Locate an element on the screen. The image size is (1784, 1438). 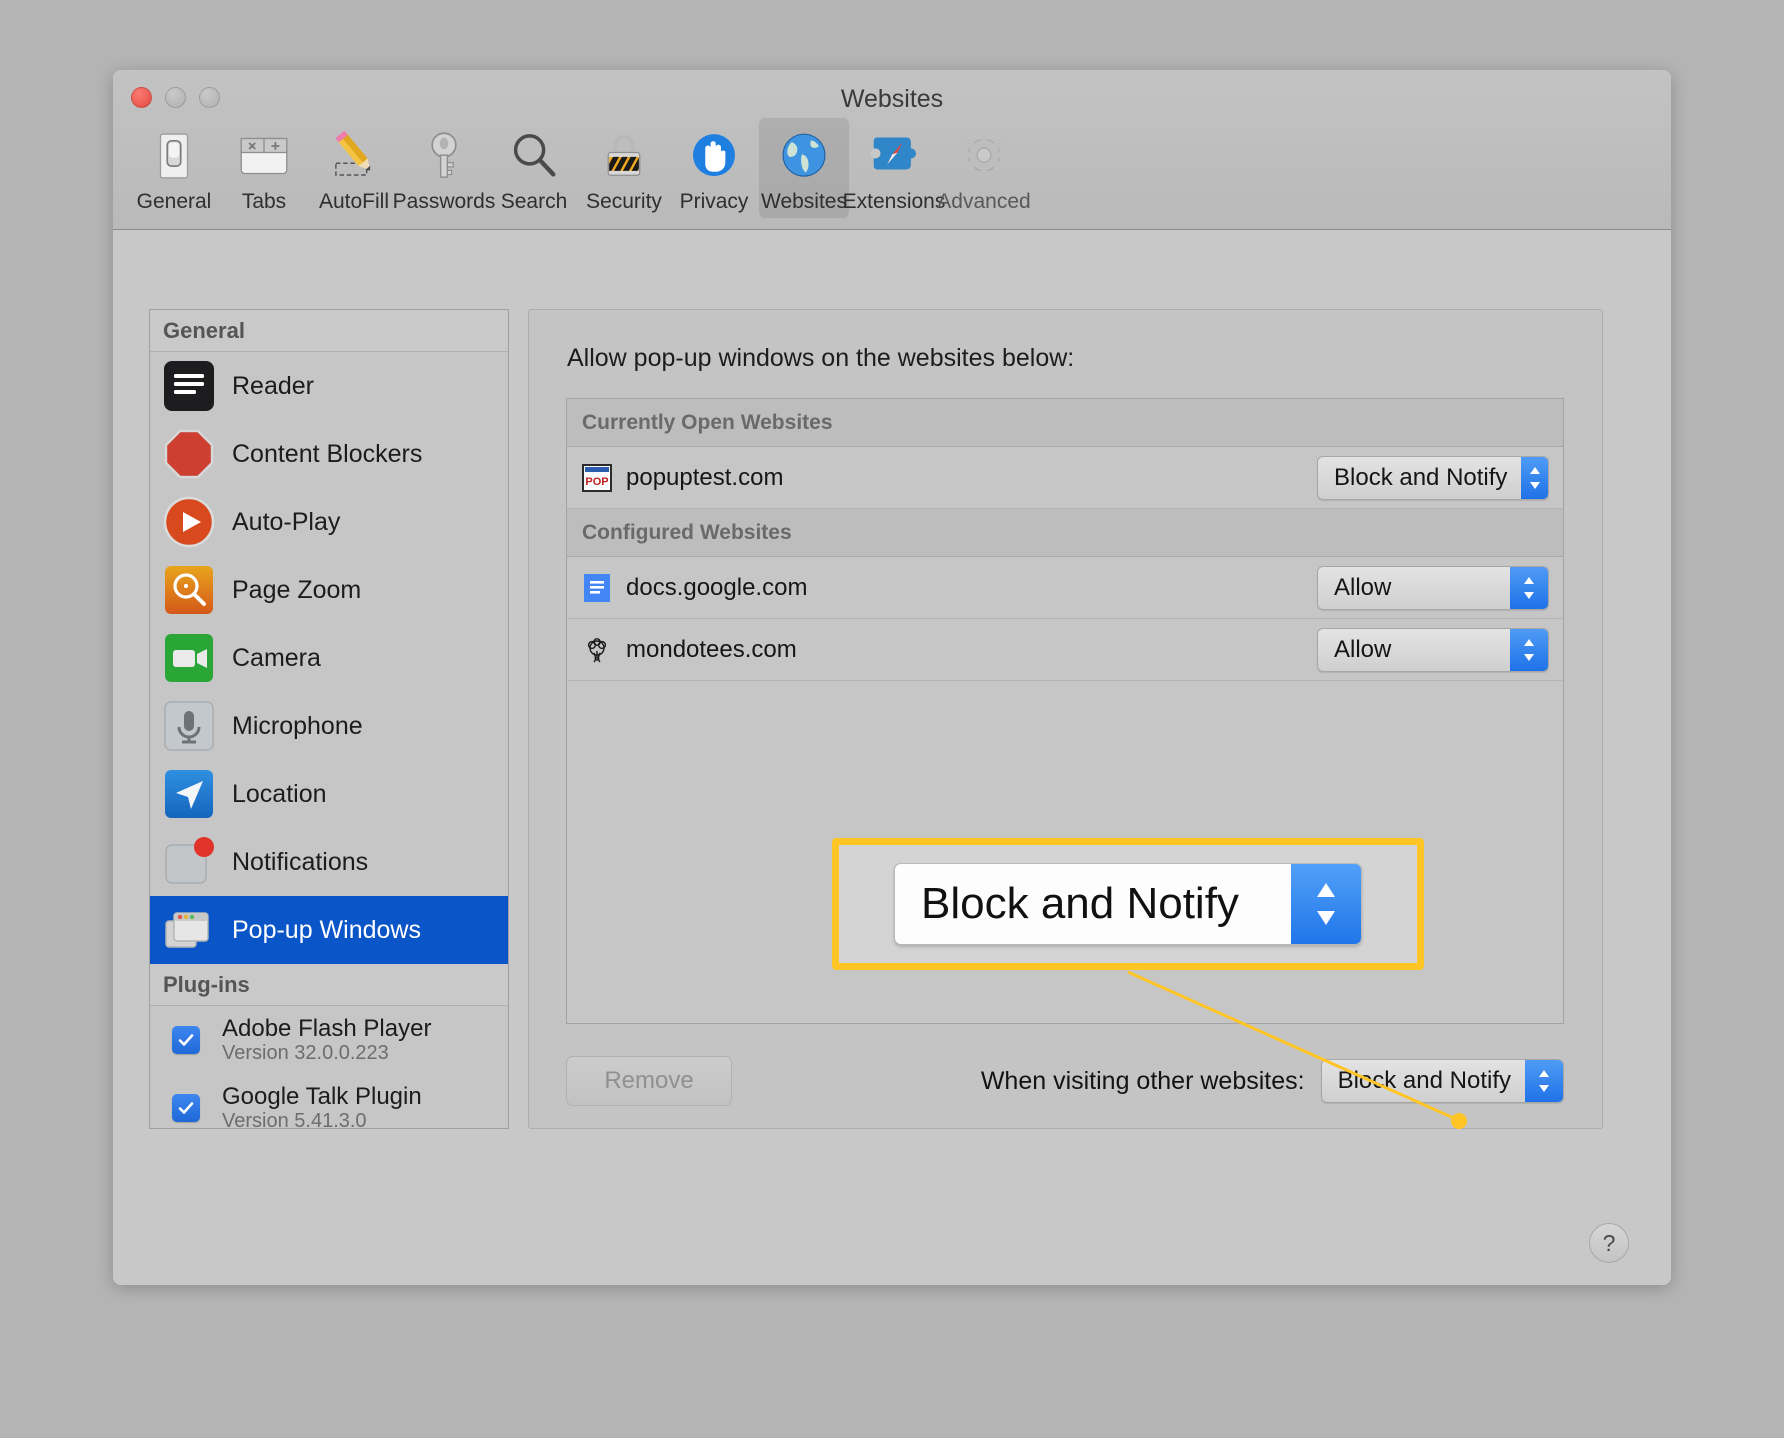
sidebar-item-microphone: Microphone is located at coordinates (329, 726).